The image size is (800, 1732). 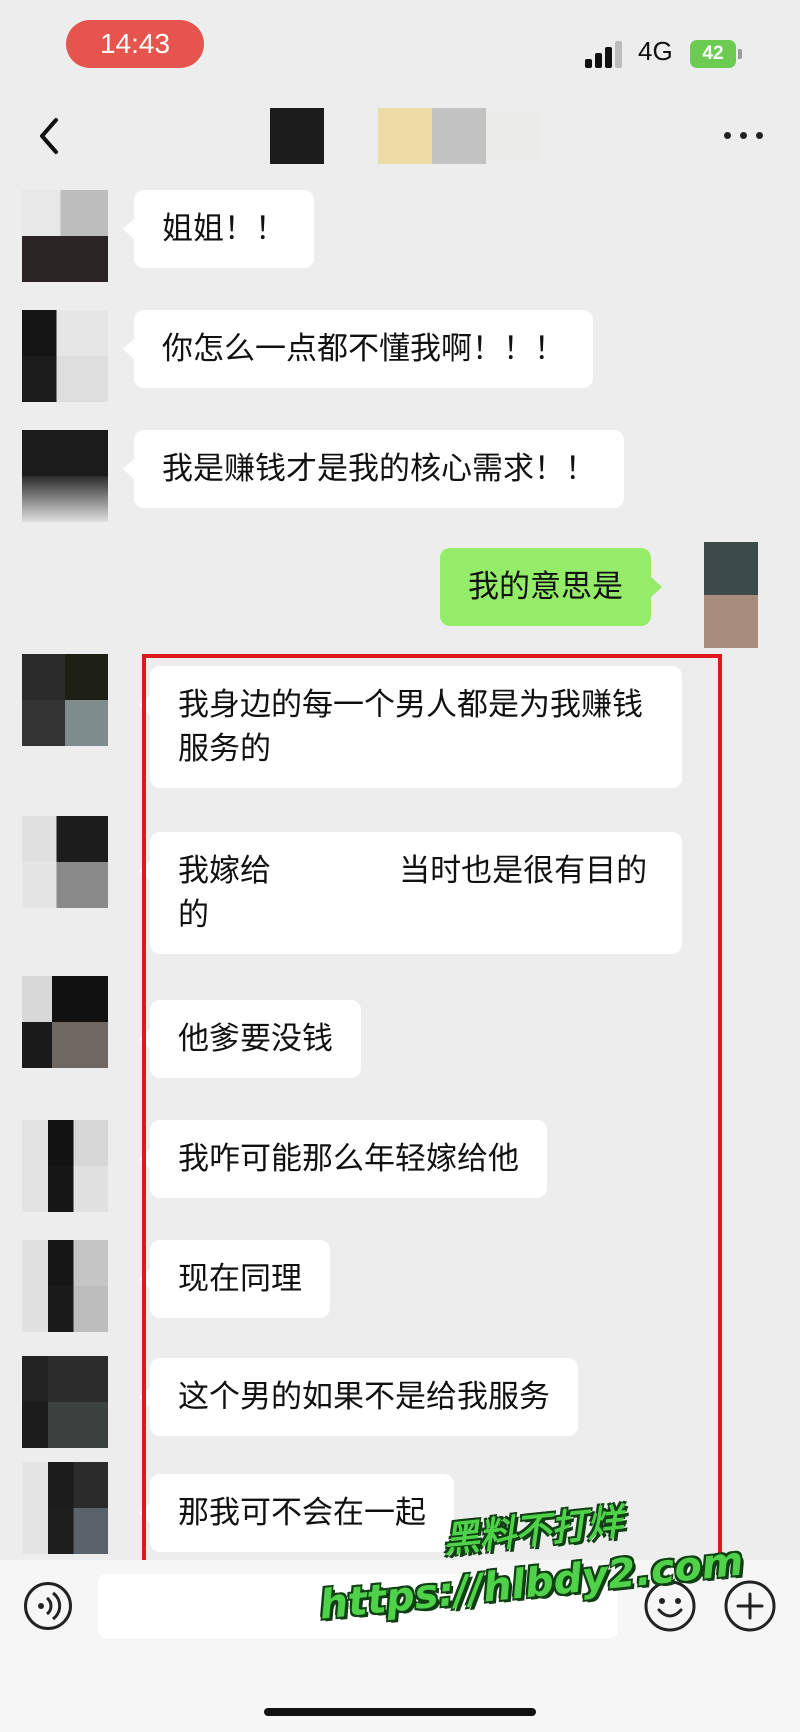 What do you see at coordinates (400, 1712) in the screenshot?
I see `home-indicator` at bounding box center [400, 1712].